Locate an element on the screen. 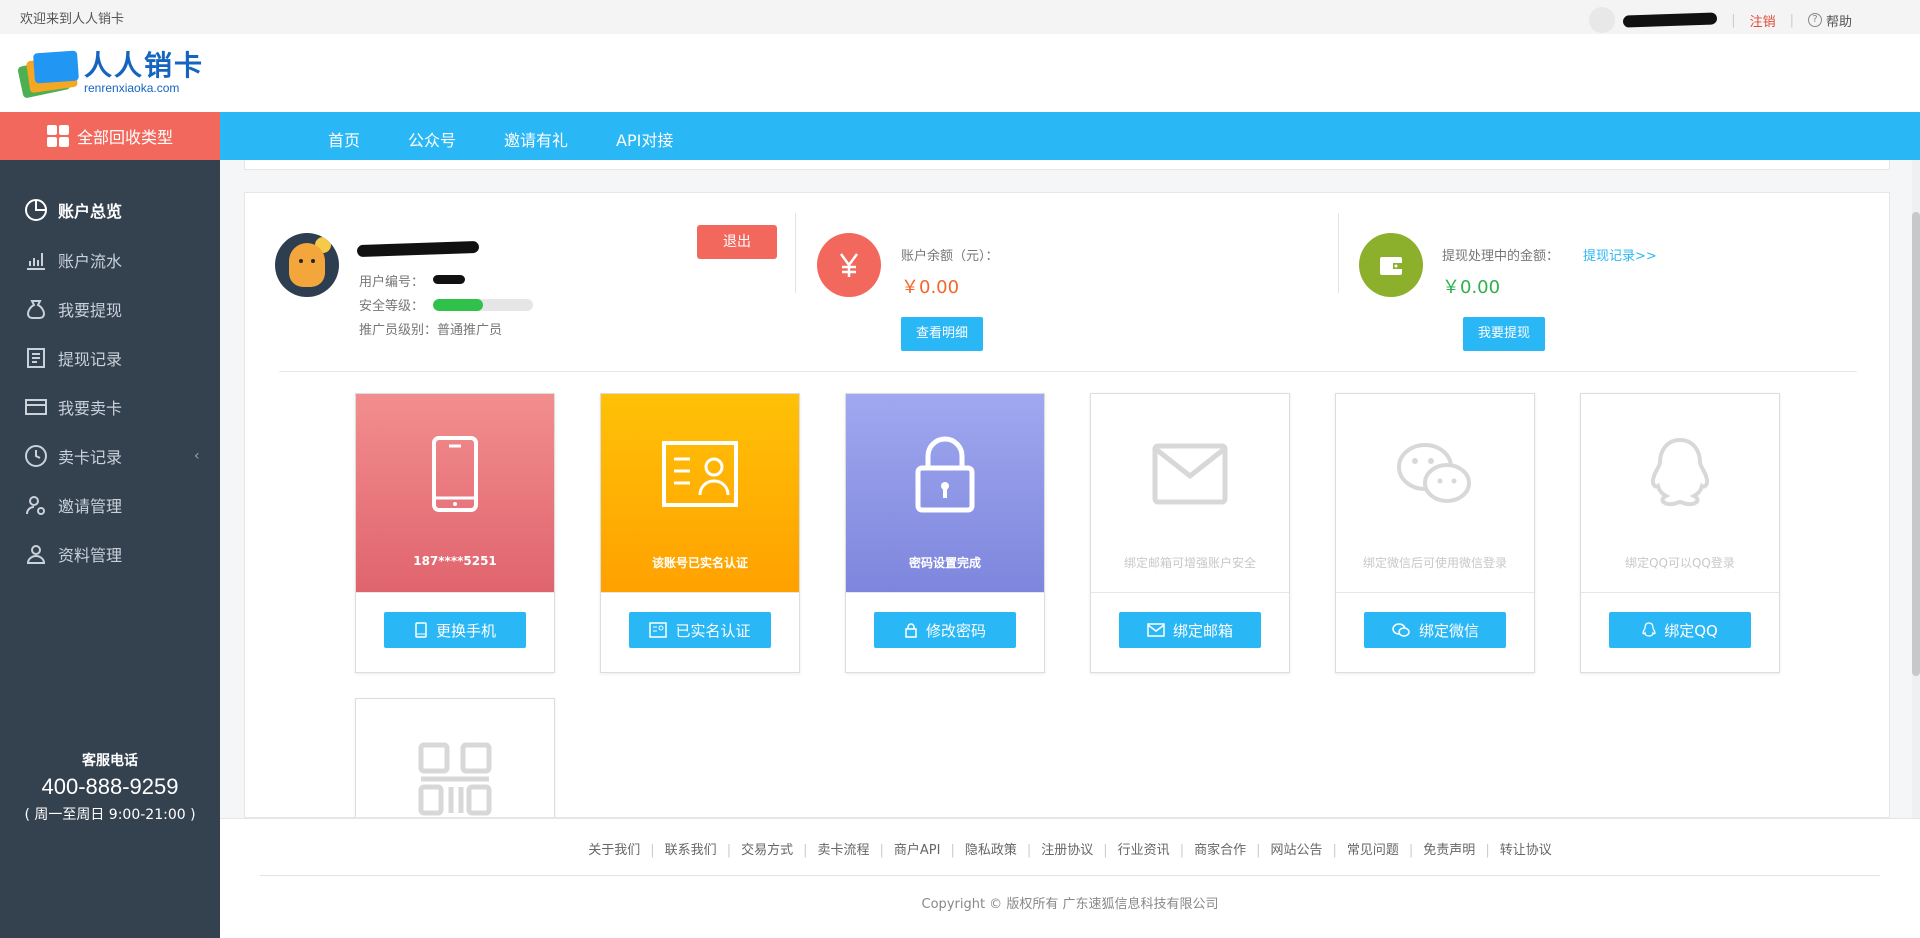 The height and width of the screenshot is (938, 1920). footer-link: 行业资讯 is located at coordinates (1144, 850).